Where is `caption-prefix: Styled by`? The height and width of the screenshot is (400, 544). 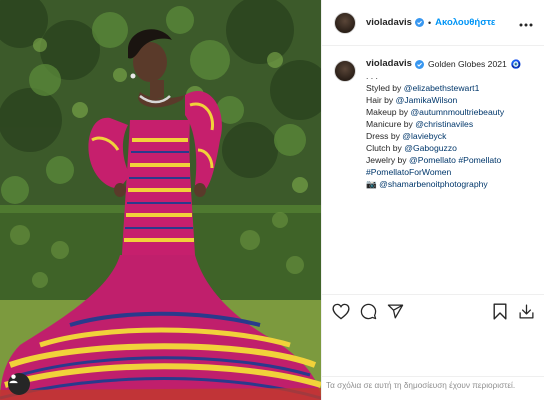
caption-prefix: Styled by is located at coordinates (385, 88).